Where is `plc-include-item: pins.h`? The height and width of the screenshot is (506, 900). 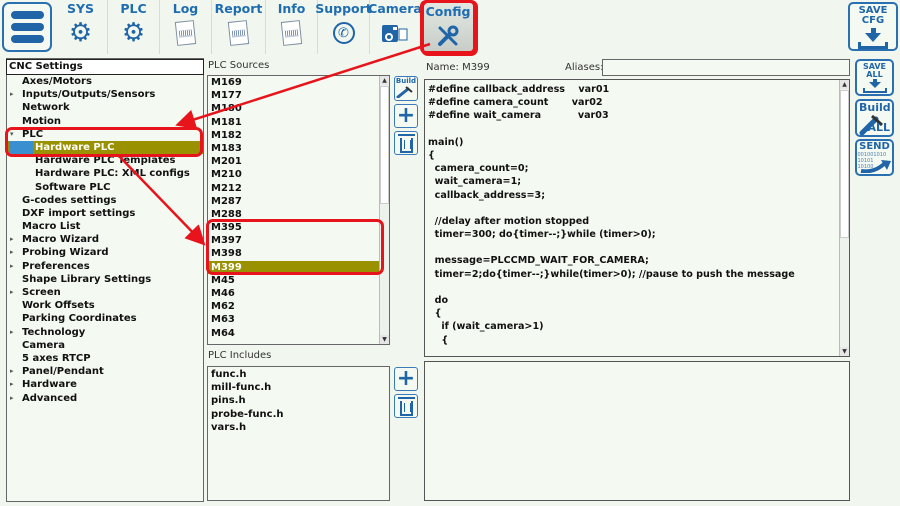
plc-include-item: pins.h is located at coordinates (298, 400).